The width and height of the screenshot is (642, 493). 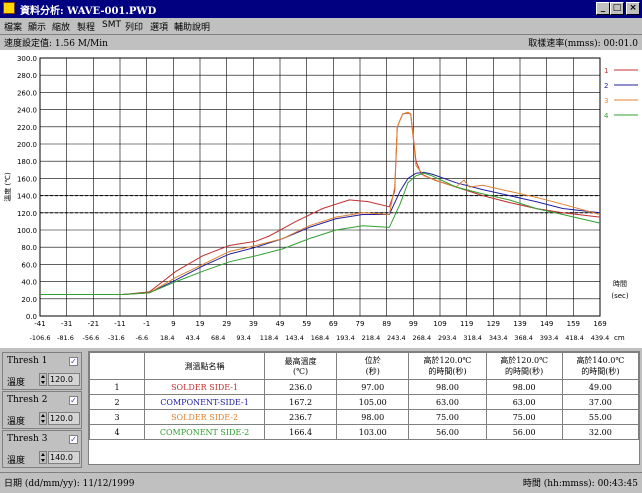 What do you see at coordinates (493, 324) in the screenshot?
I see `x-time-tick-label: 129` at bounding box center [493, 324].